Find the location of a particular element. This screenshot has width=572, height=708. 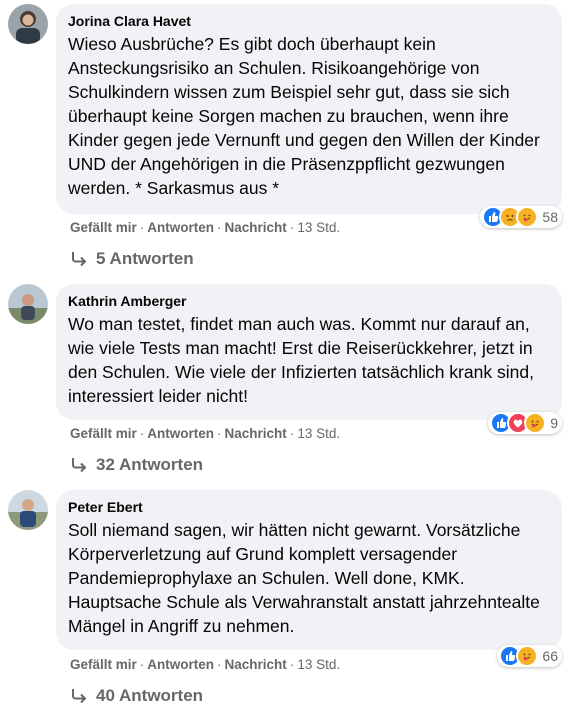

reaction-count: 9 is located at coordinates (554, 423).